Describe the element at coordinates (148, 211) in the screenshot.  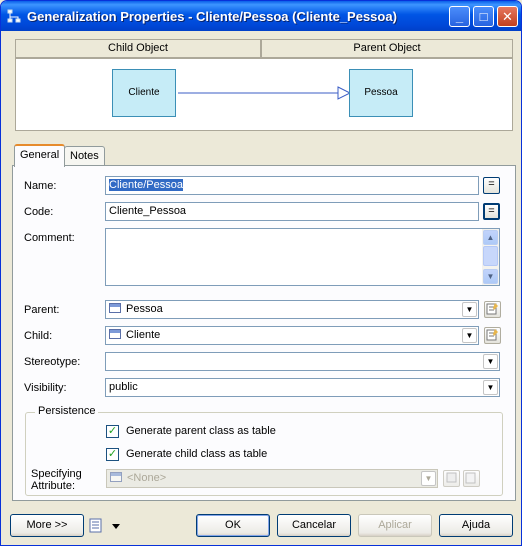
I see `code-value: Cliente_Pessoa` at that location.